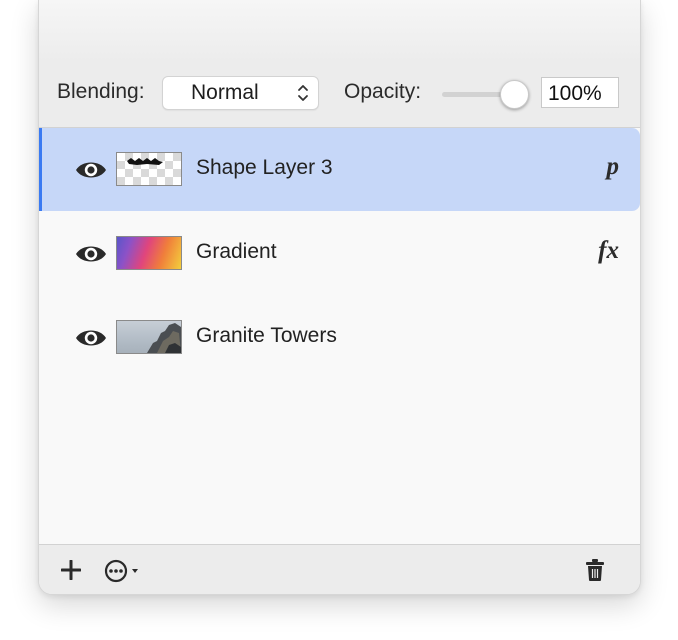  Describe the element at coordinates (149, 337) in the screenshot. I see `layer-thumbnail-photo` at that location.